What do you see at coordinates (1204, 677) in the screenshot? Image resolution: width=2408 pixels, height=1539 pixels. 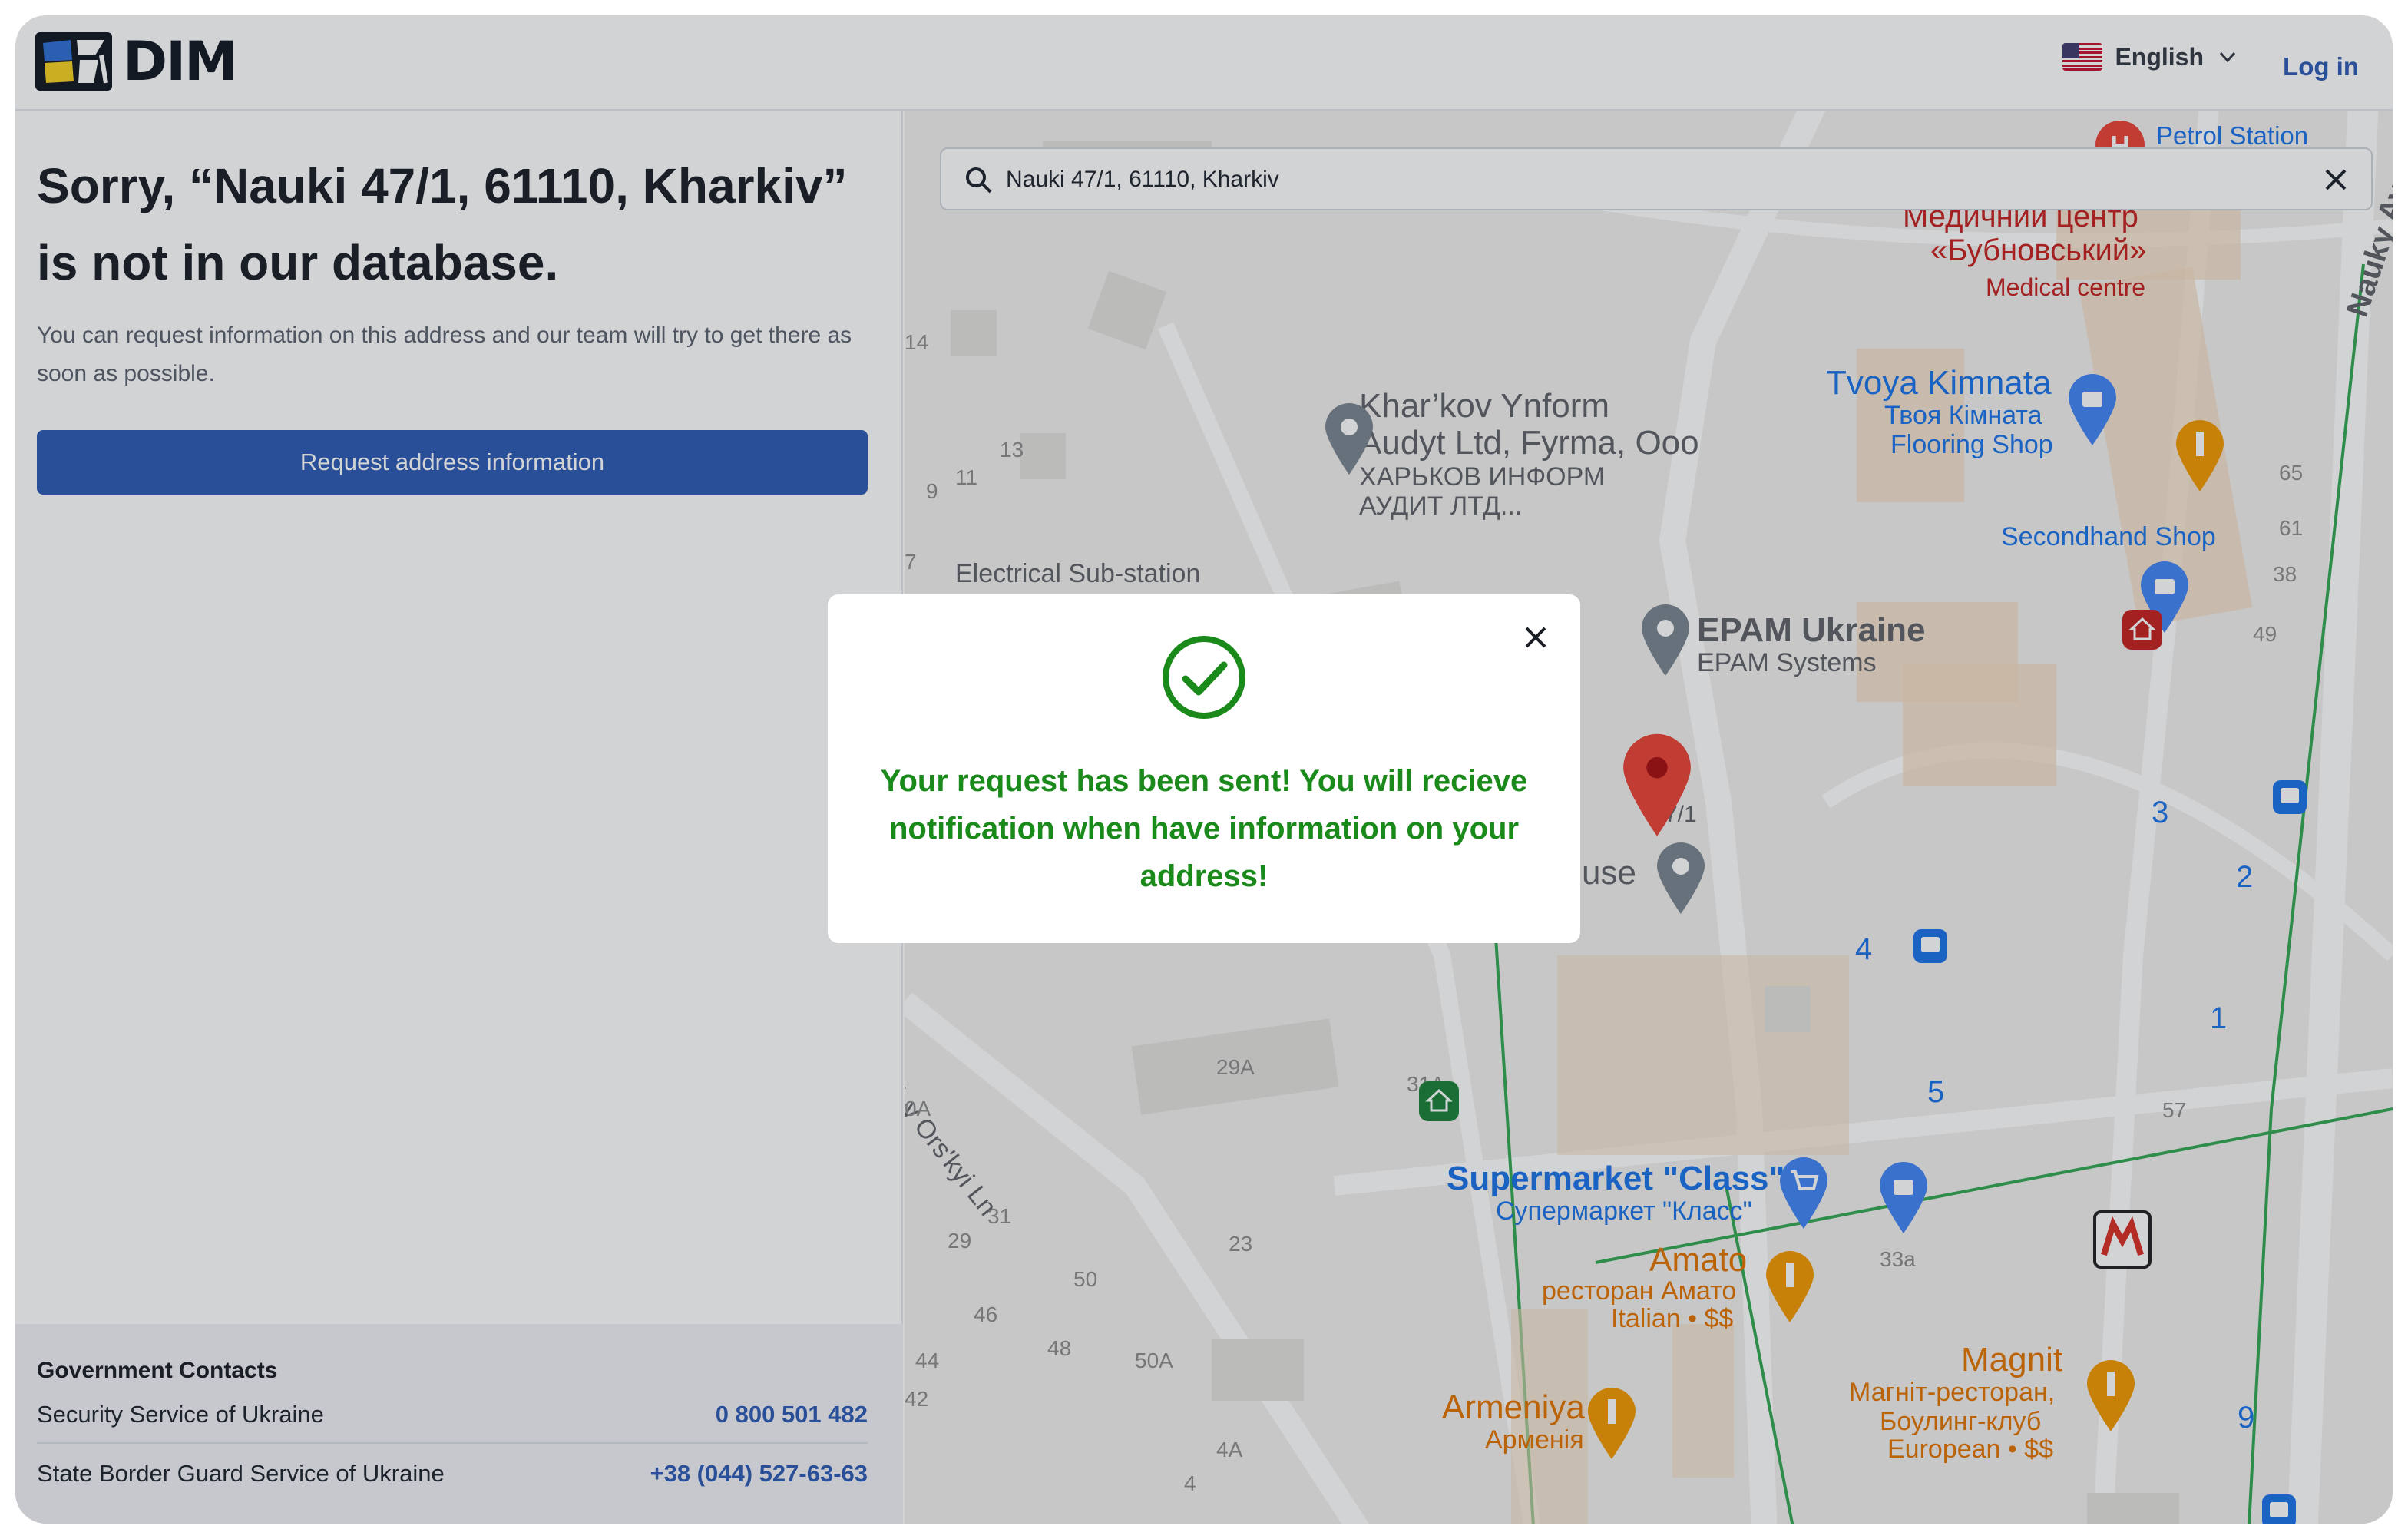 I see `success-check-icon` at bounding box center [1204, 677].